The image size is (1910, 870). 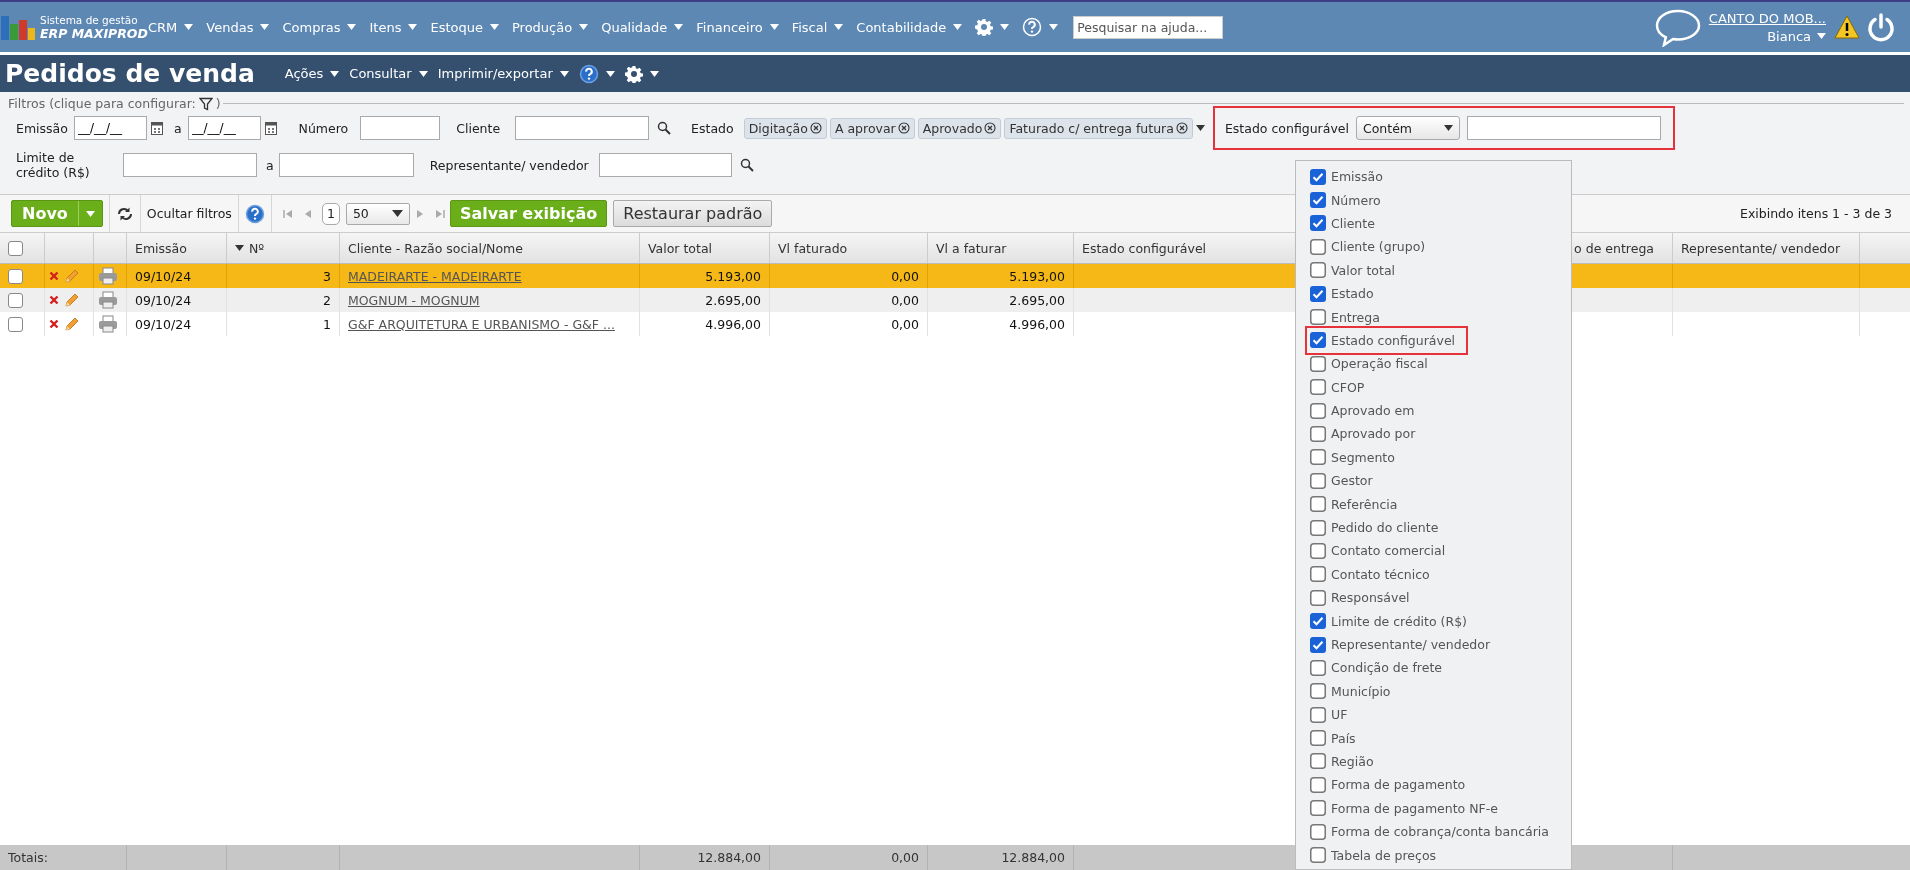 What do you see at coordinates (239, 248) in the screenshot?
I see `sort-descending-icon` at bounding box center [239, 248].